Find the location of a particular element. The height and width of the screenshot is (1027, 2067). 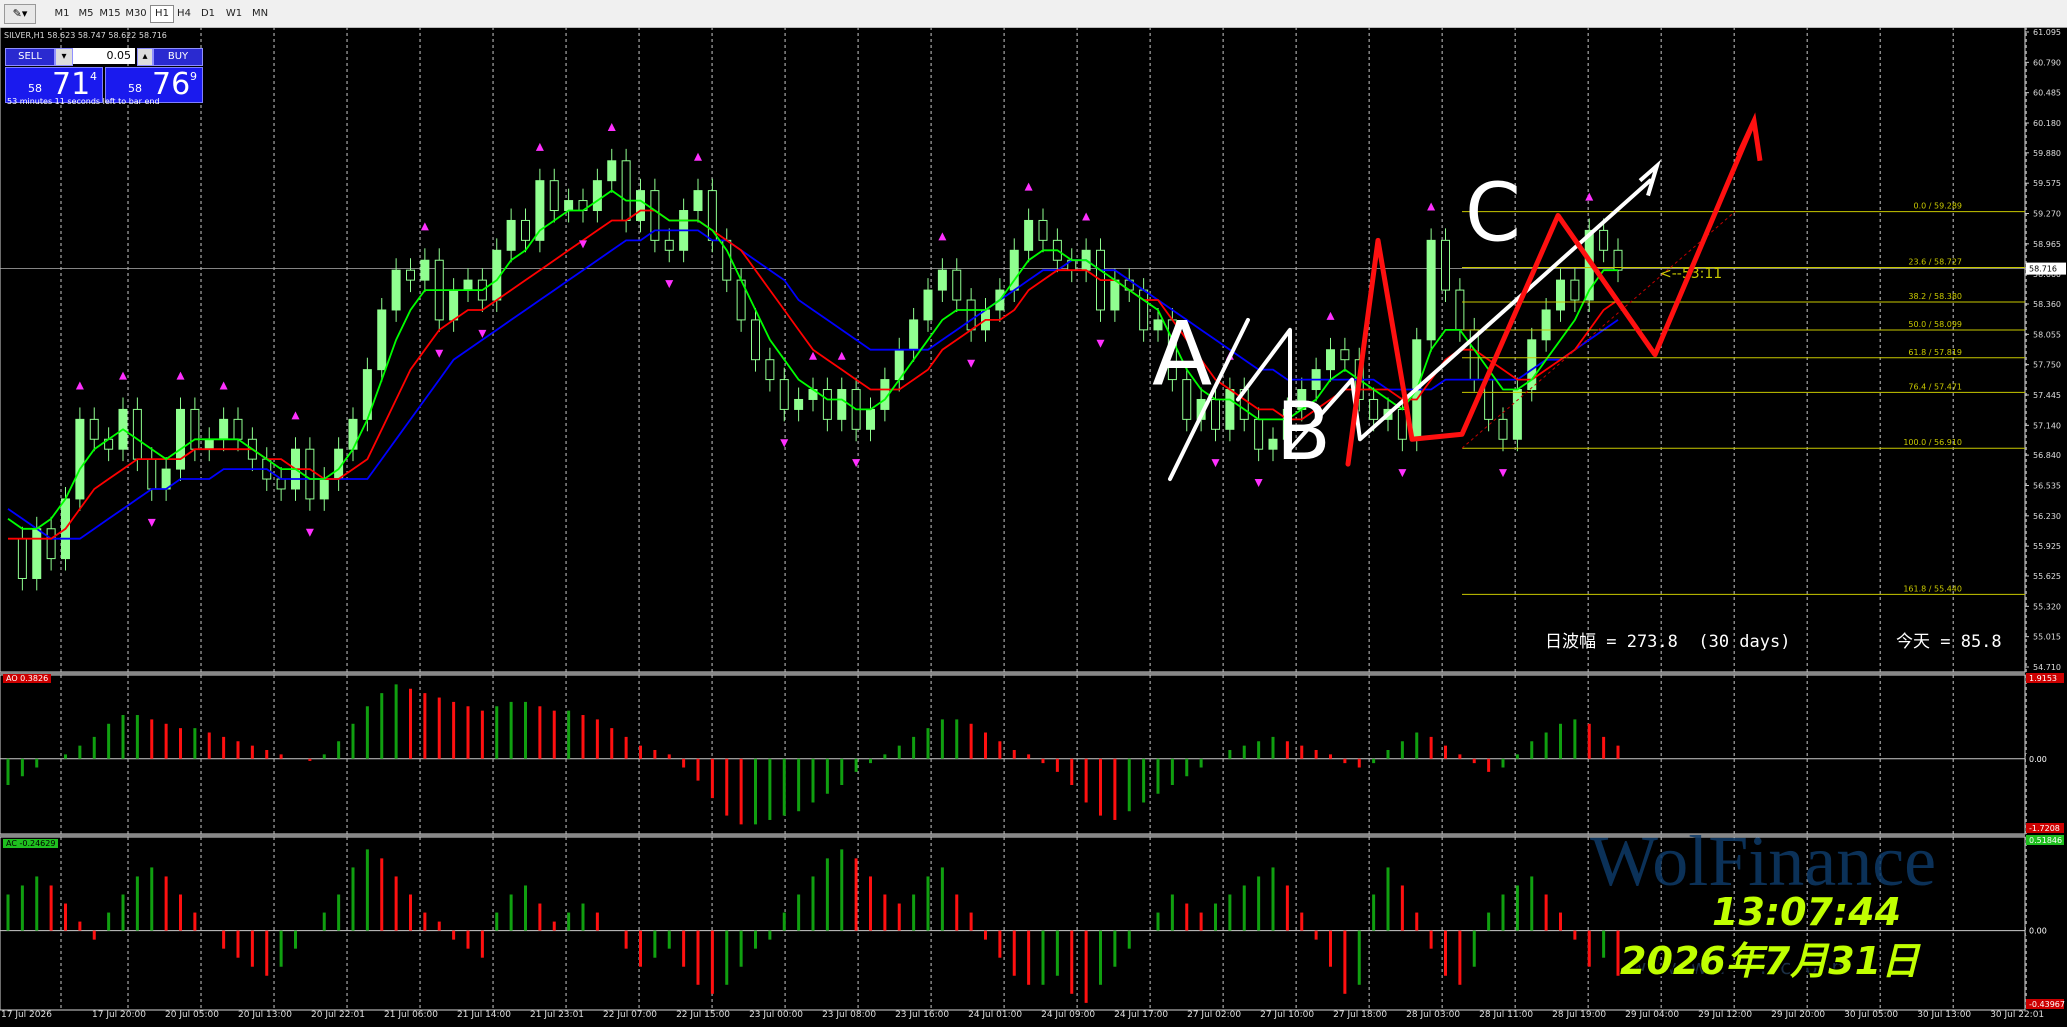

clock-overlay: 13:07:44 is located at coordinates (1807, 912).